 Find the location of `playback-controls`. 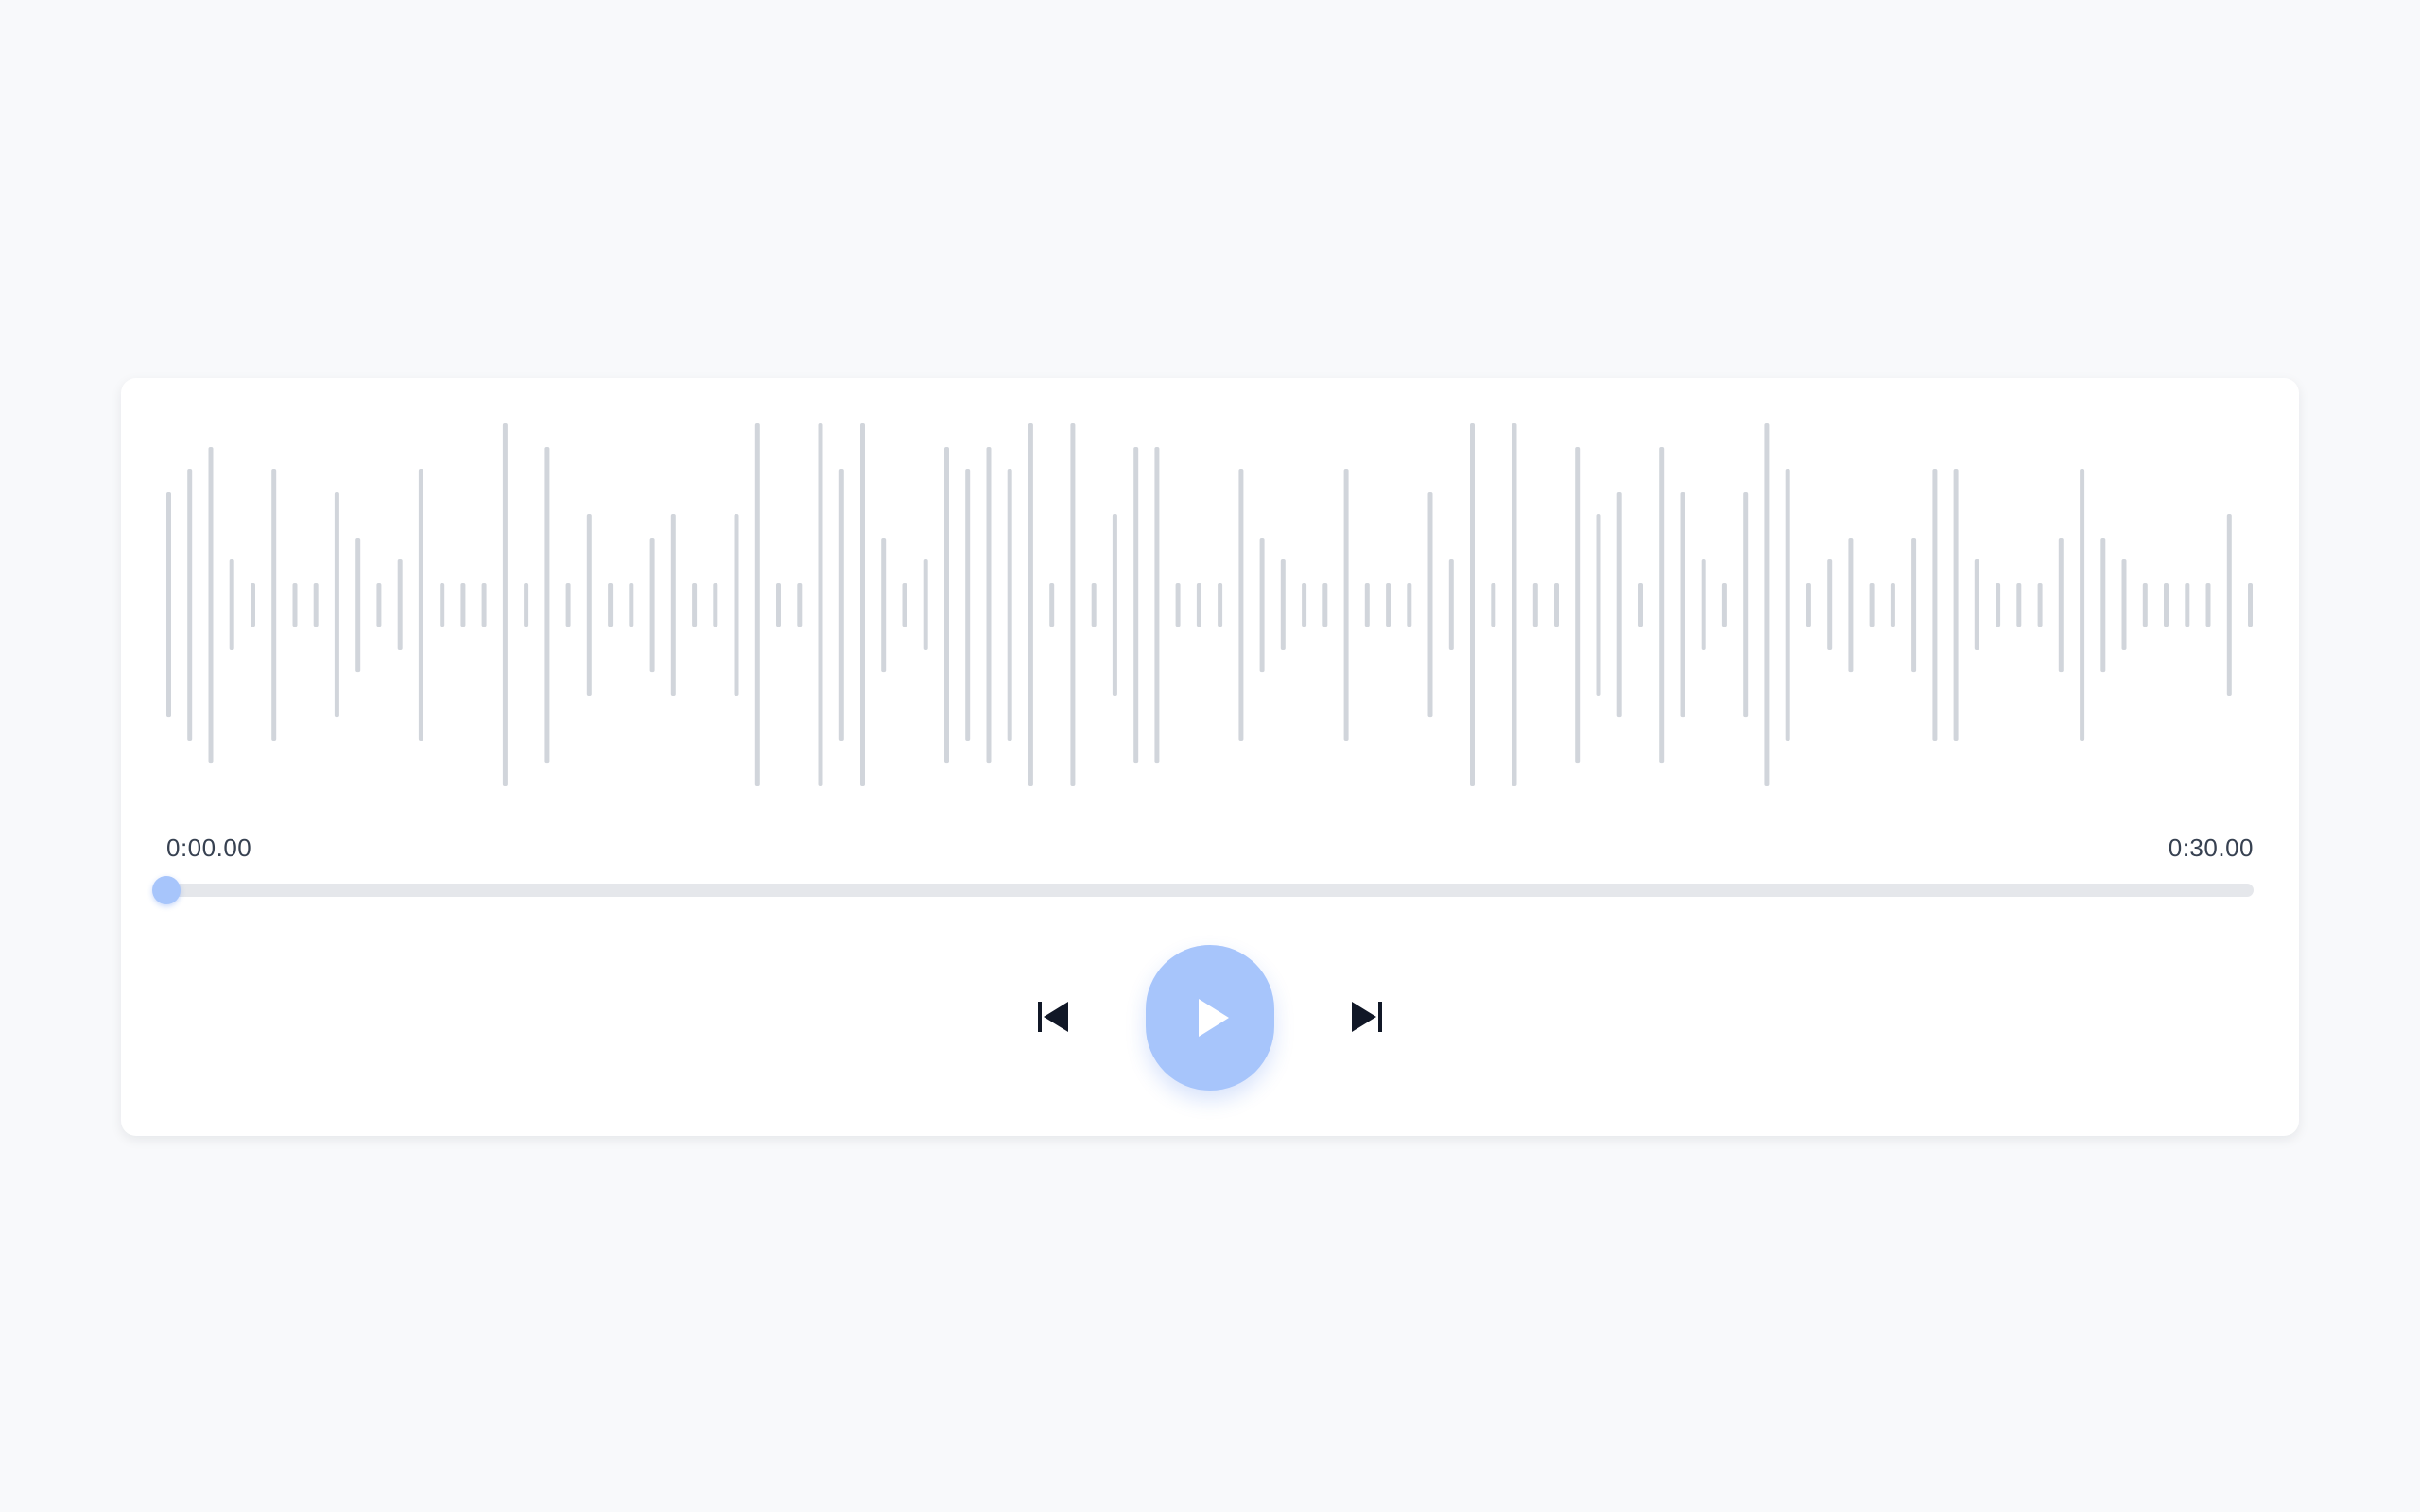

playback-controls is located at coordinates (1210, 1018).